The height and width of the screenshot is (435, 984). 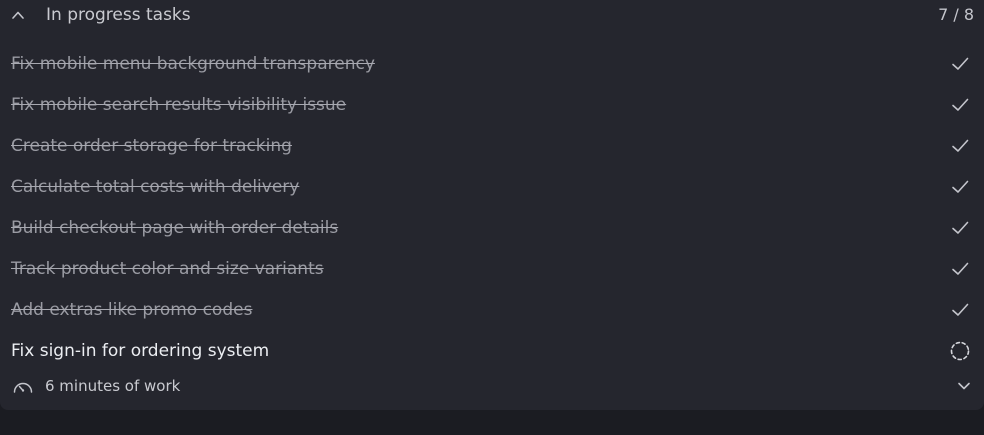 I want to click on task-item: Add extras like promo codes, so click(x=492, y=309).